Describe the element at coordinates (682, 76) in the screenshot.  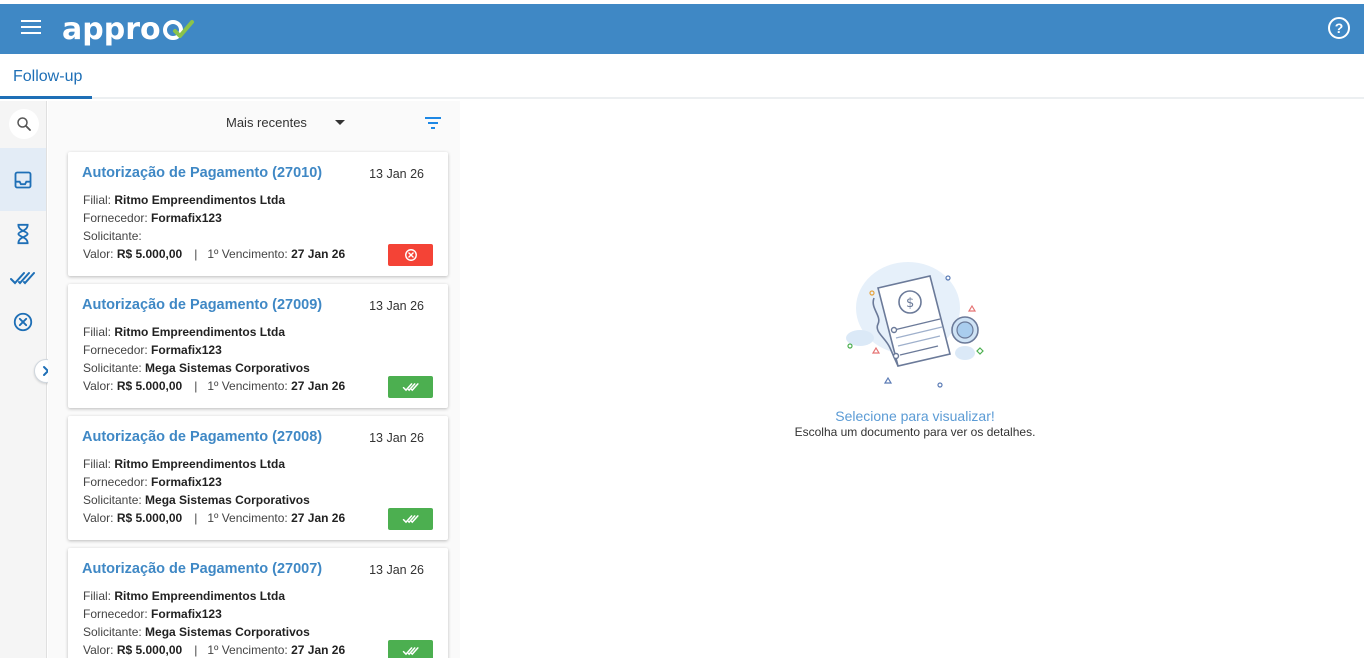
I see `tab-bar: Follow-up` at that location.